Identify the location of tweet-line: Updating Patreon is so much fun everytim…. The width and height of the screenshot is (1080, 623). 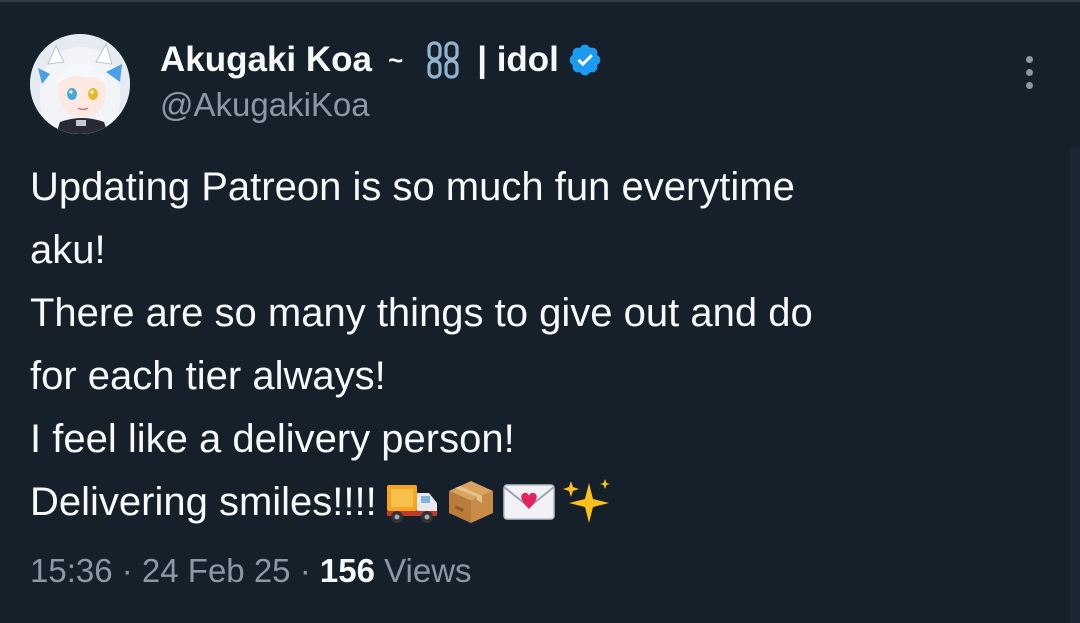
(412, 187).